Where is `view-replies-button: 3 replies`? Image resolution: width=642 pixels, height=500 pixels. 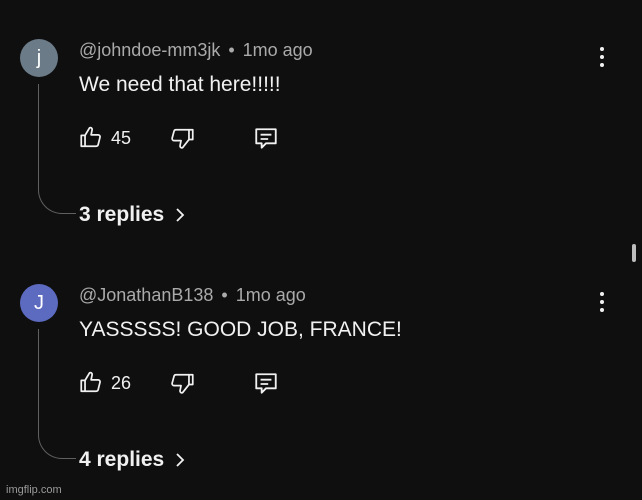
view-replies-button: 3 replies is located at coordinates (132, 215).